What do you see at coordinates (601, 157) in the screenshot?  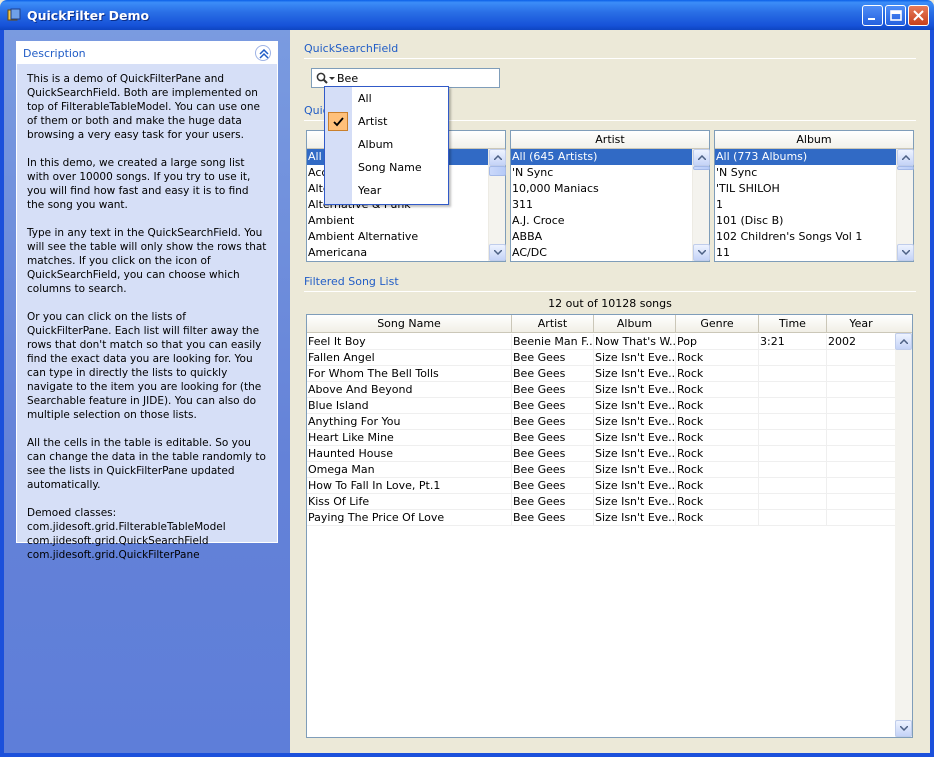 I see `list-item: All (645 Artists)` at bounding box center [601, 157].